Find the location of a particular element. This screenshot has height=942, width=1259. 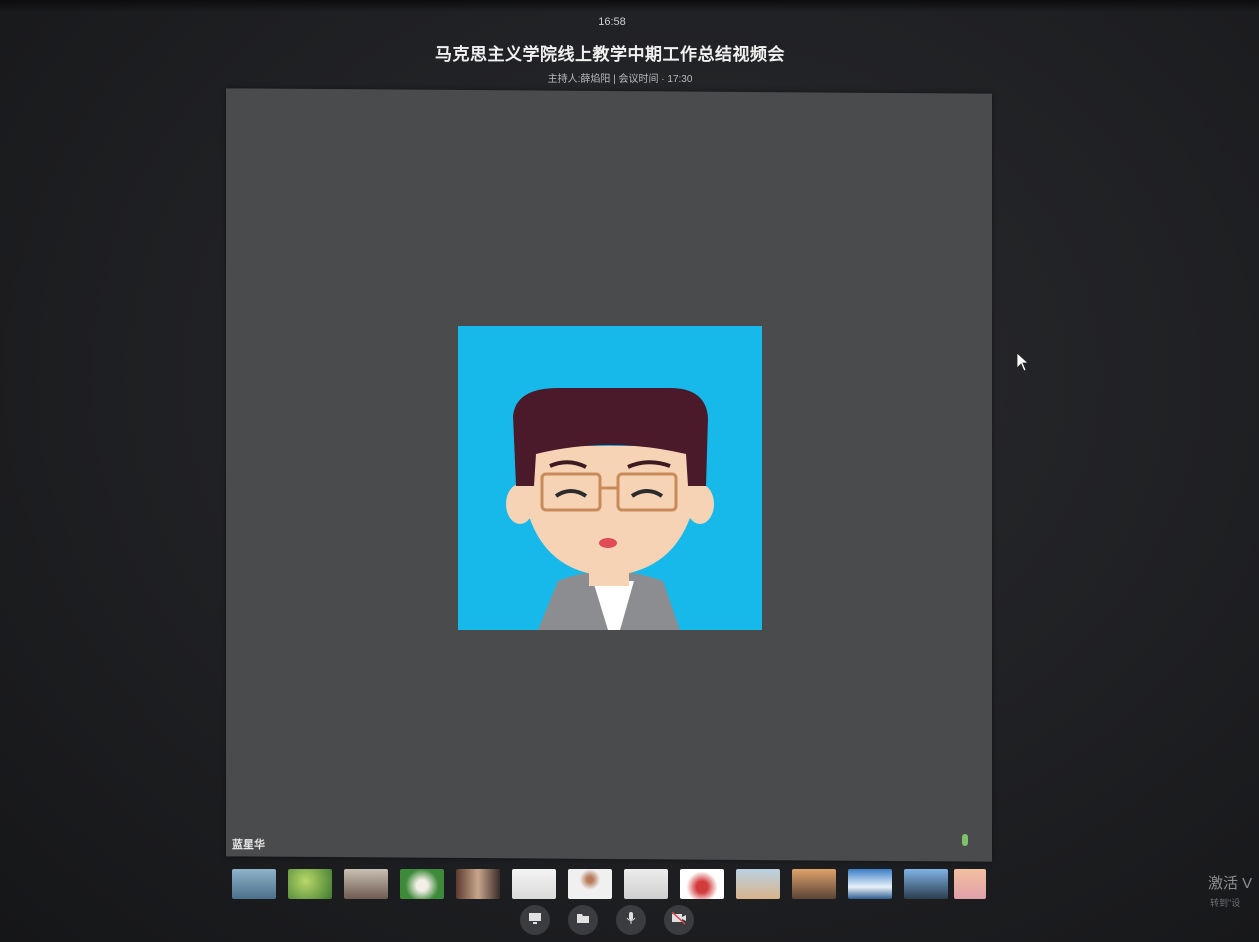

folder-icon is located at coordinates (583, 920).